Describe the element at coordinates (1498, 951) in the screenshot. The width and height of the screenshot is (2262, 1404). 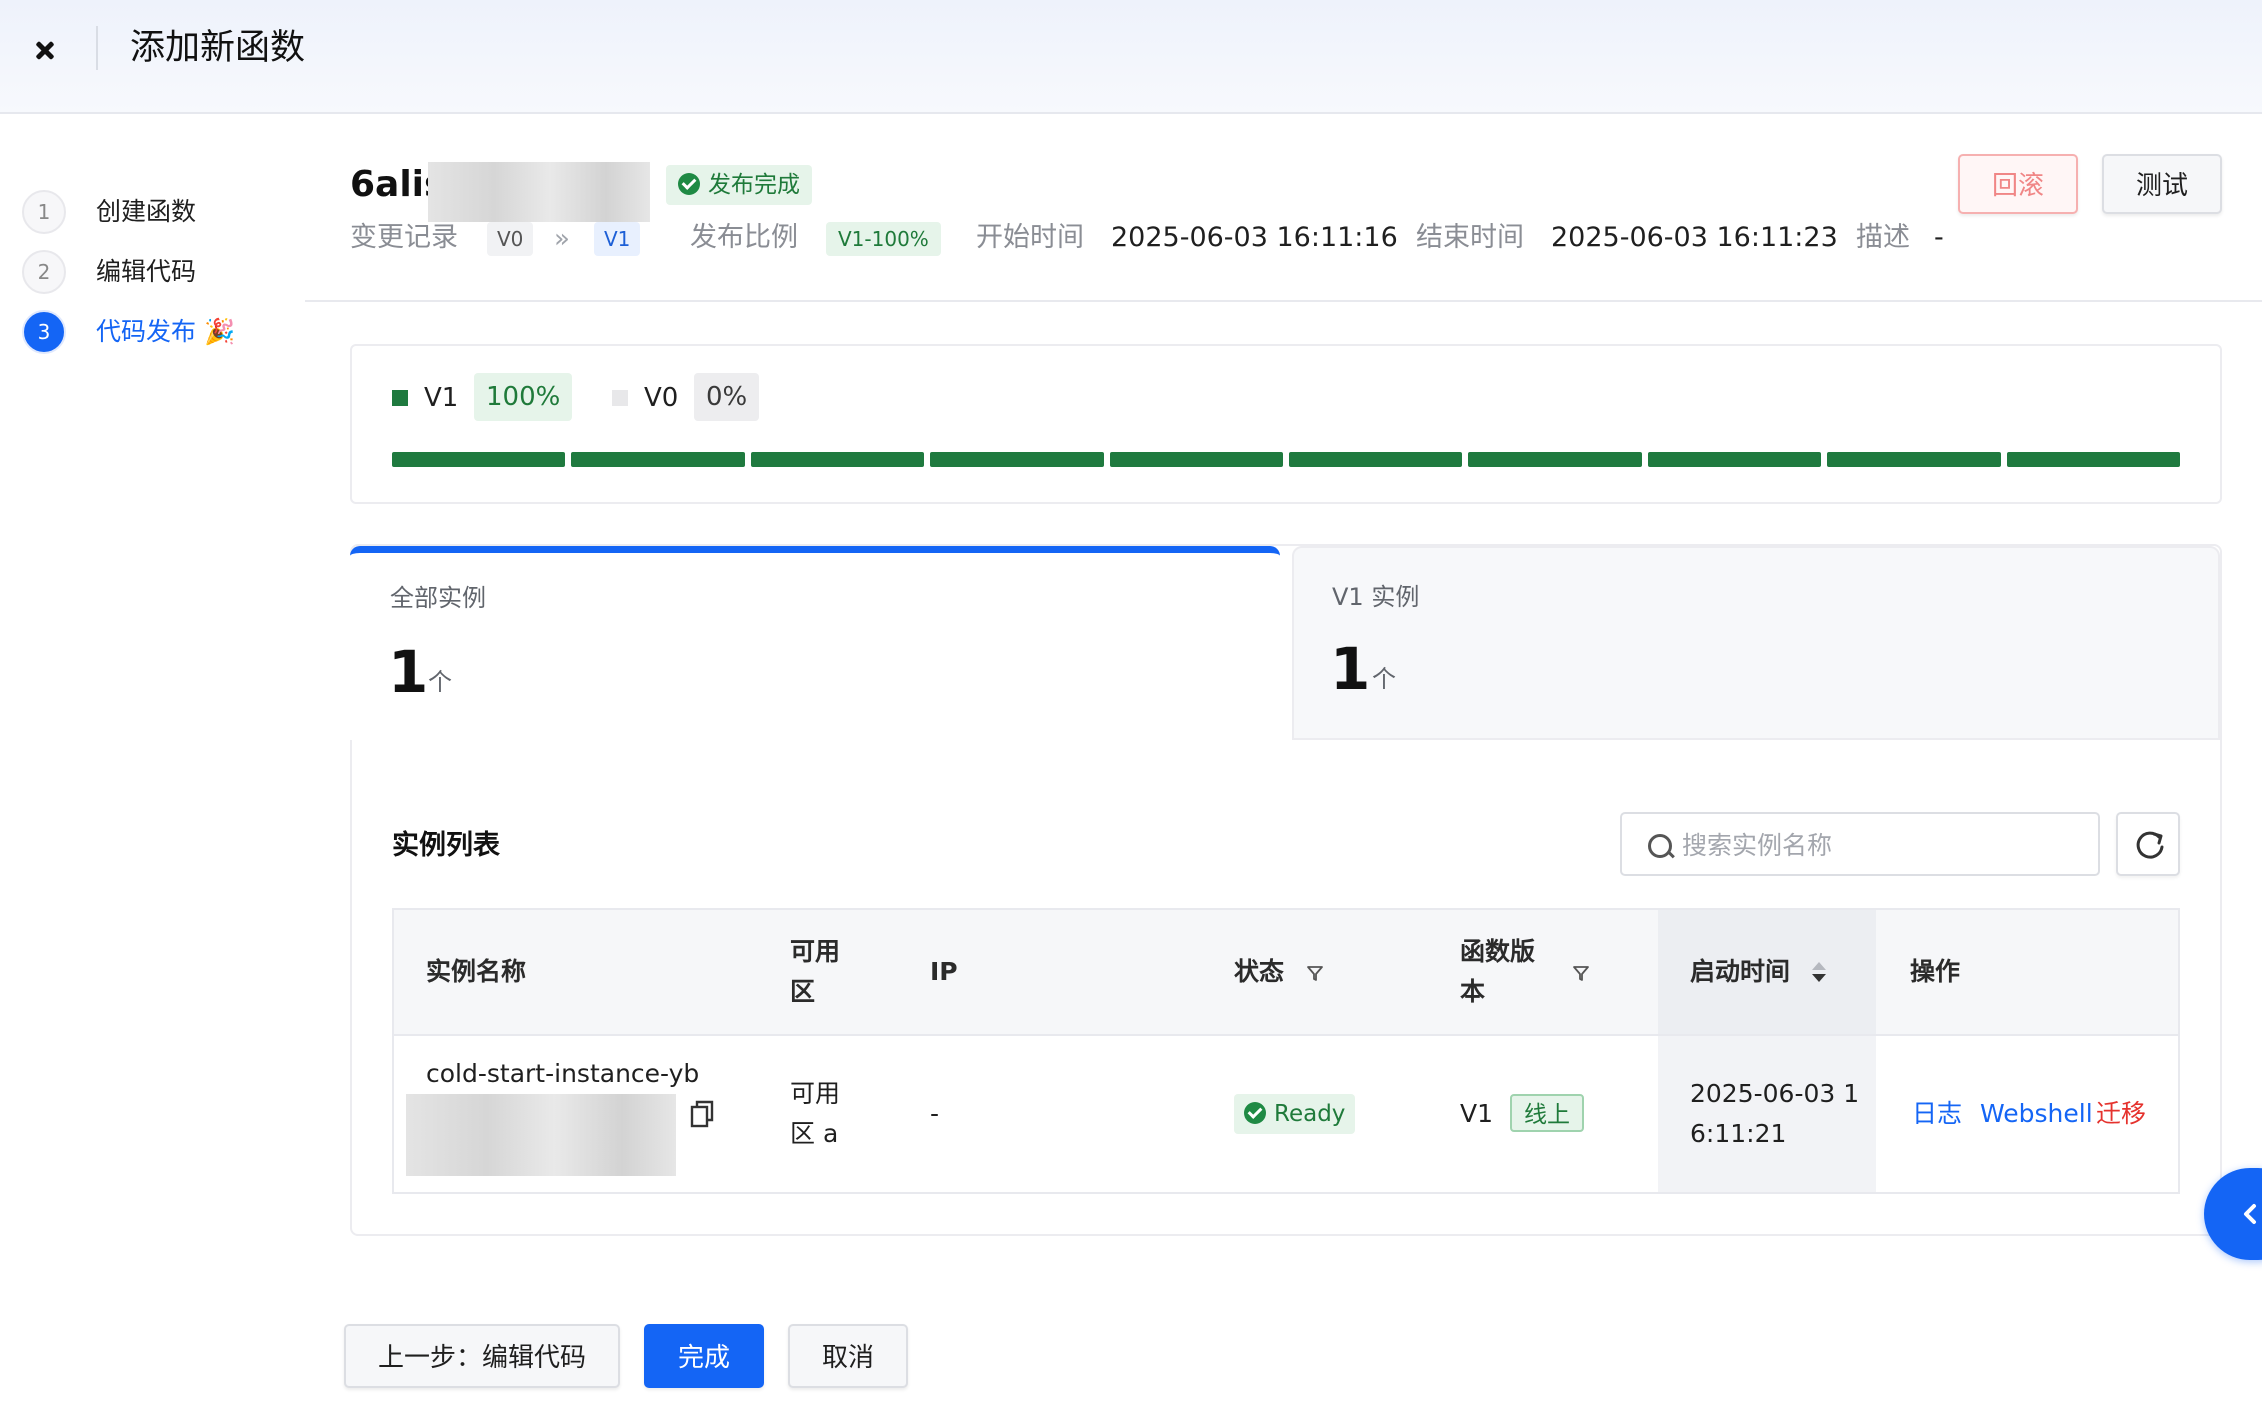
I see `col-header-version-1: 函数版` at that location.